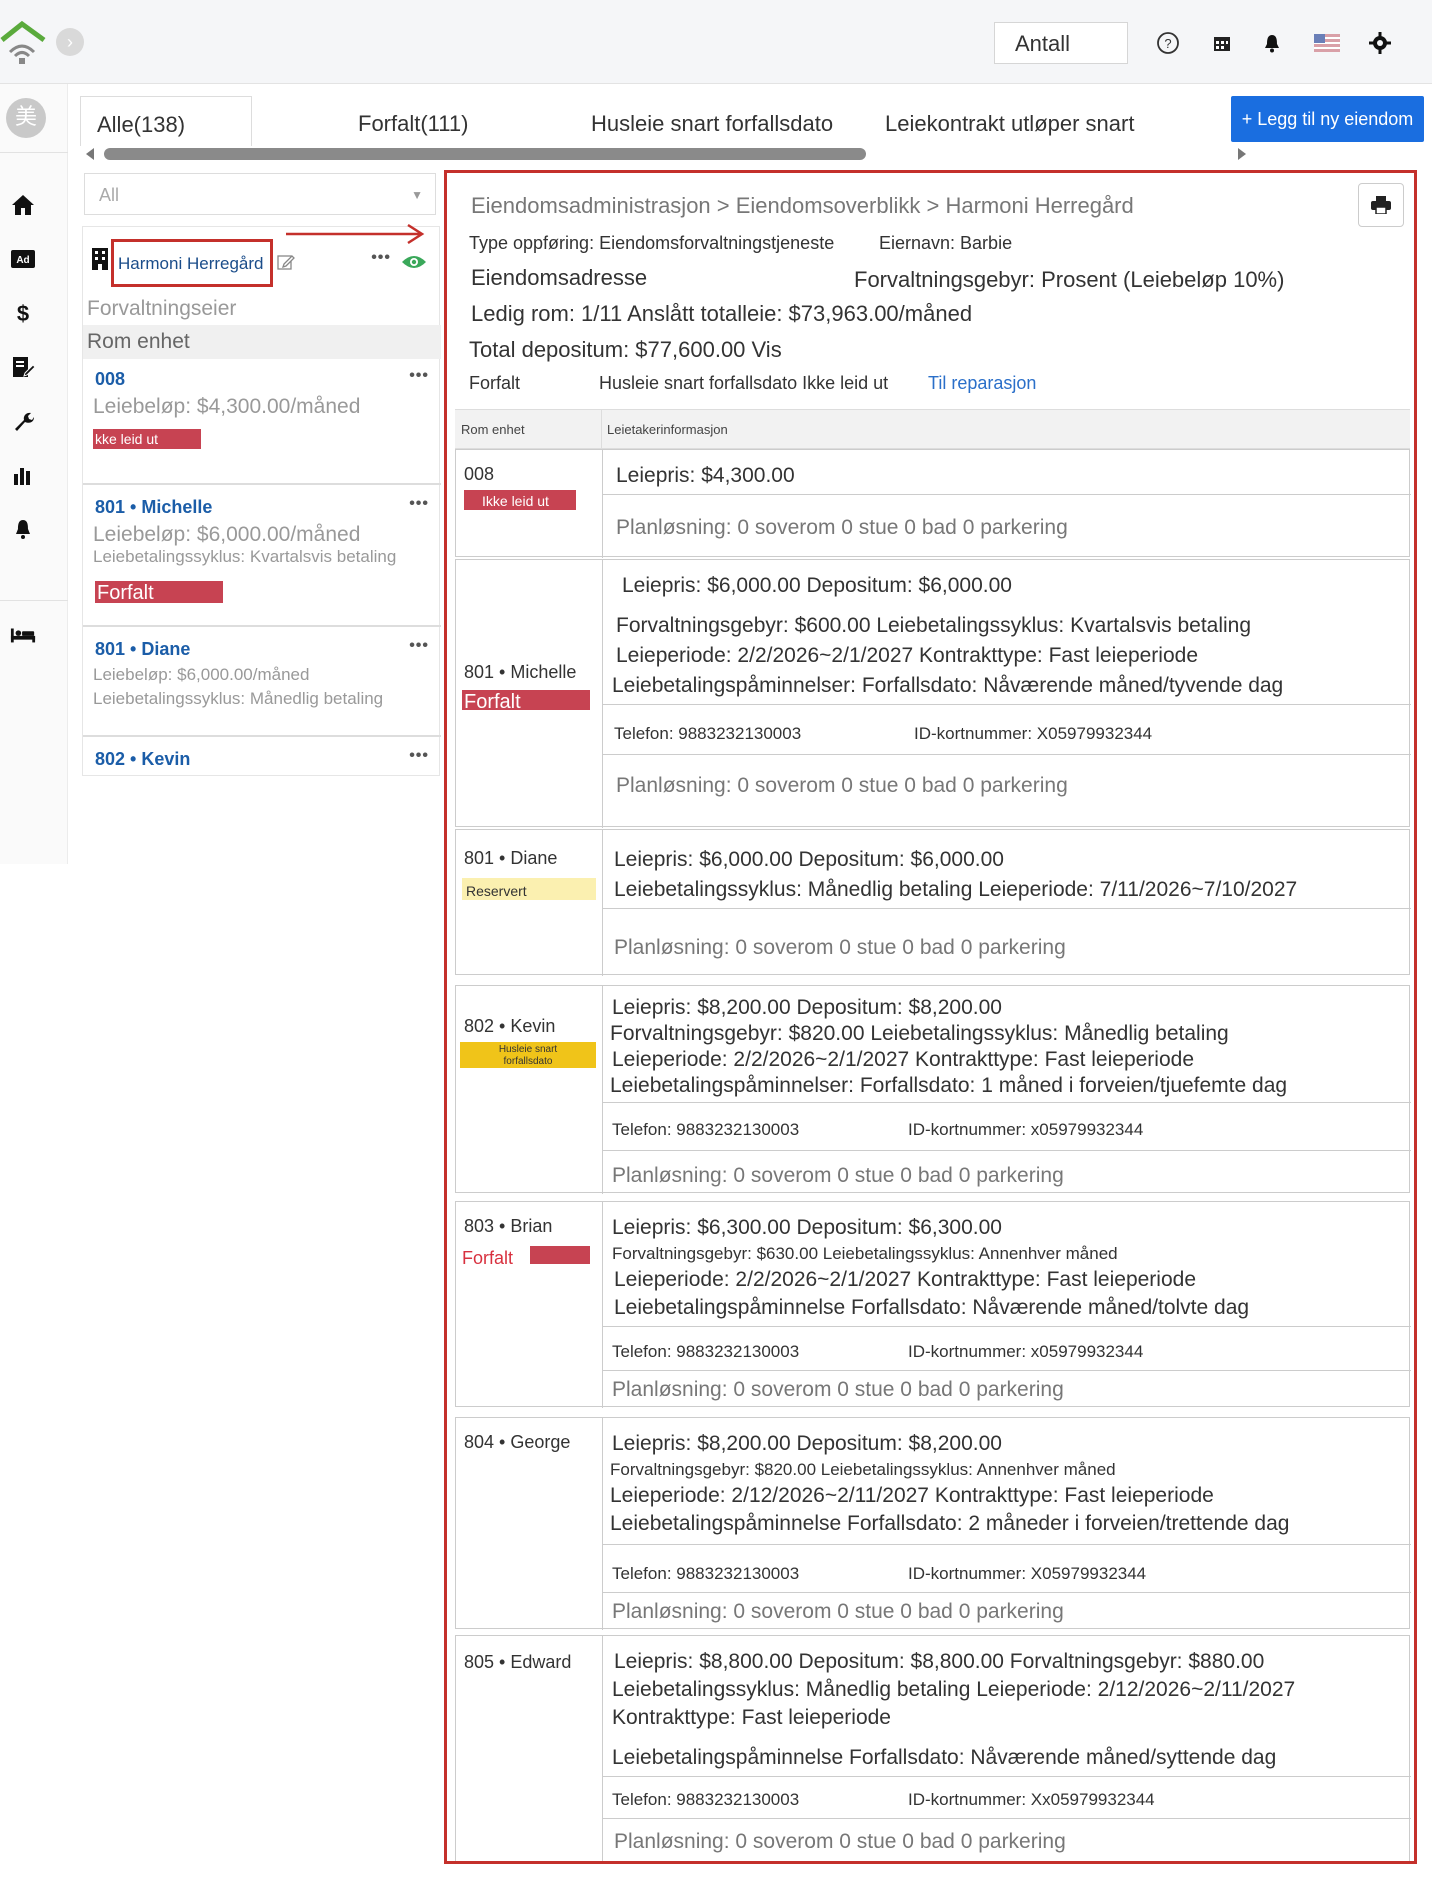  I want to click on status-badge: Forfalt, so click(159, 592).